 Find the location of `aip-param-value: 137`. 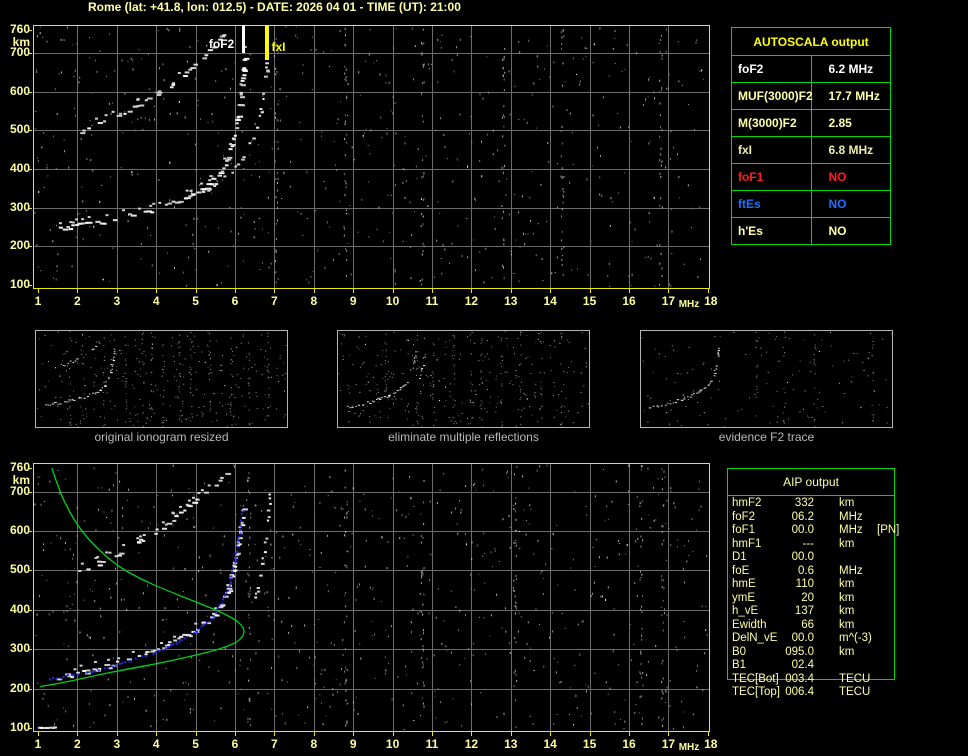

aip-param-value: 137 is located at coordinates (804, 611).